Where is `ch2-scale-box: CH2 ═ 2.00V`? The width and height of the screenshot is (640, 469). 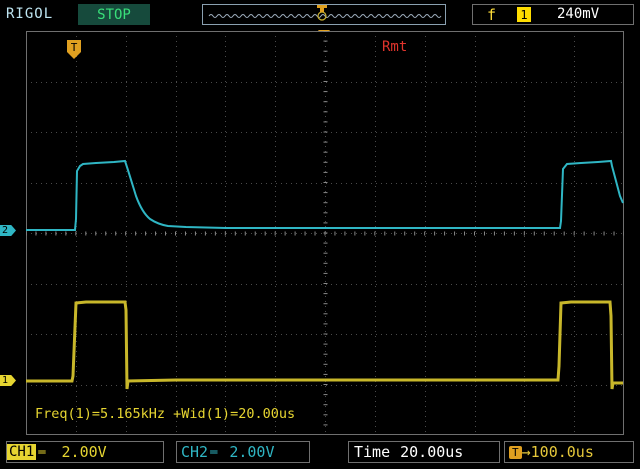 ch2-scale-box: CH2 ═ 2.00V is located at coordinates (243, 452).